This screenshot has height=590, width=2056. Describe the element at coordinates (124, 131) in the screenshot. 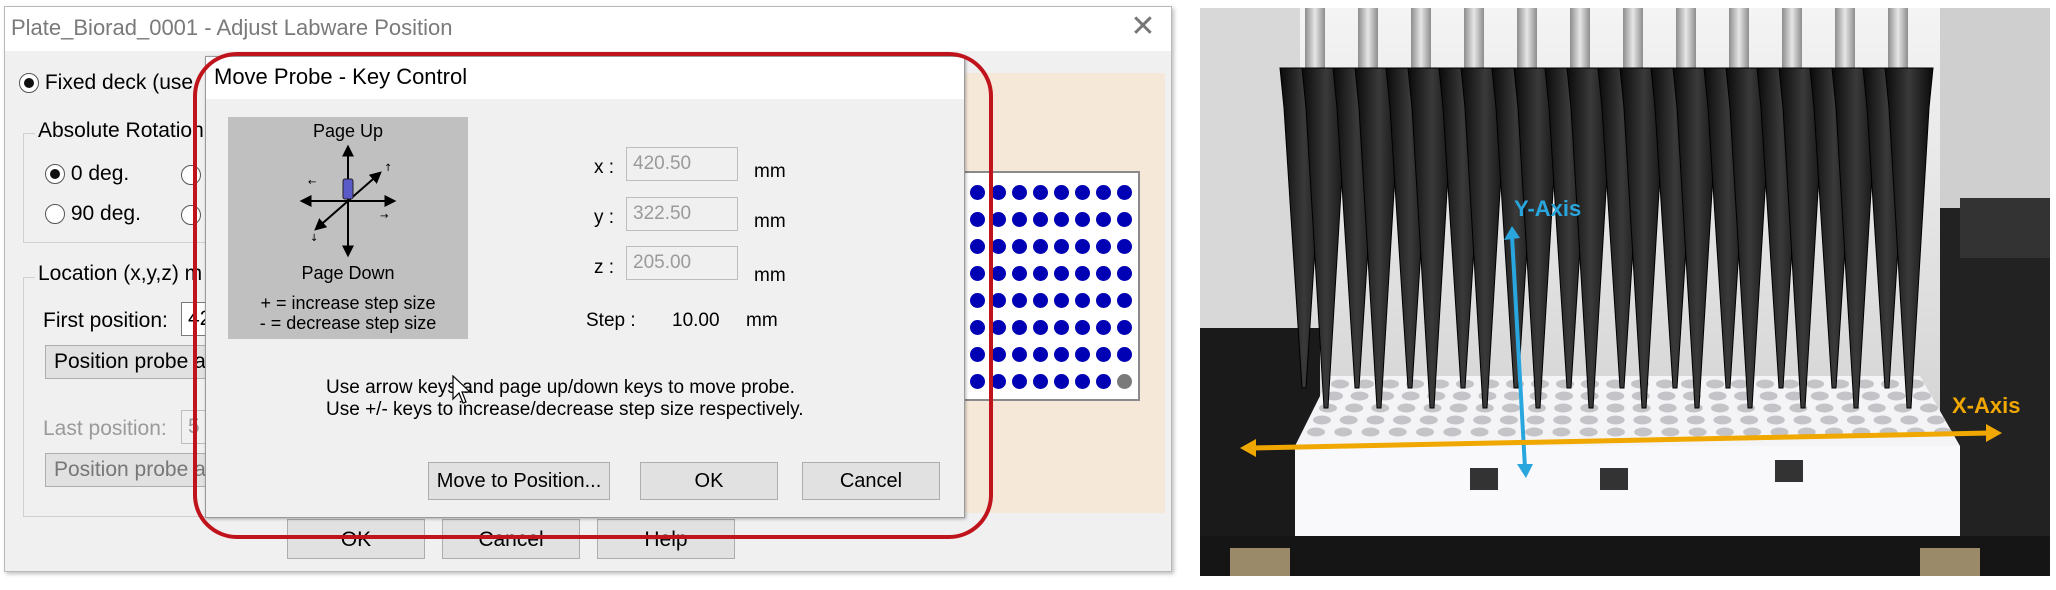

I see `absolute-rotation-label: Absolute Rotation:` at that location.